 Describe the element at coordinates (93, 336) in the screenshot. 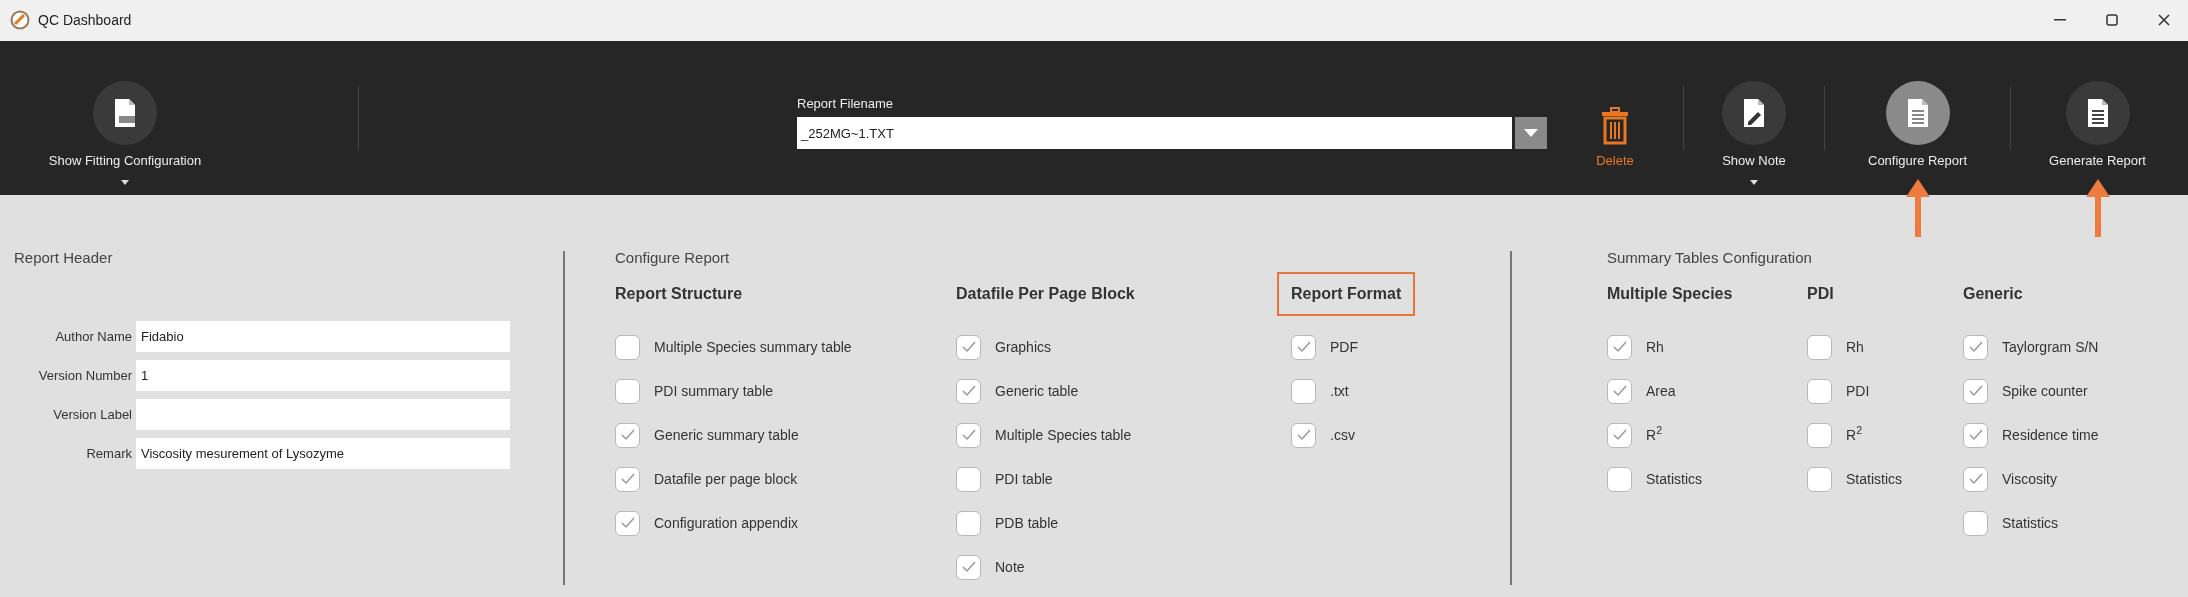

I see `field-label: Author Name` at that location.